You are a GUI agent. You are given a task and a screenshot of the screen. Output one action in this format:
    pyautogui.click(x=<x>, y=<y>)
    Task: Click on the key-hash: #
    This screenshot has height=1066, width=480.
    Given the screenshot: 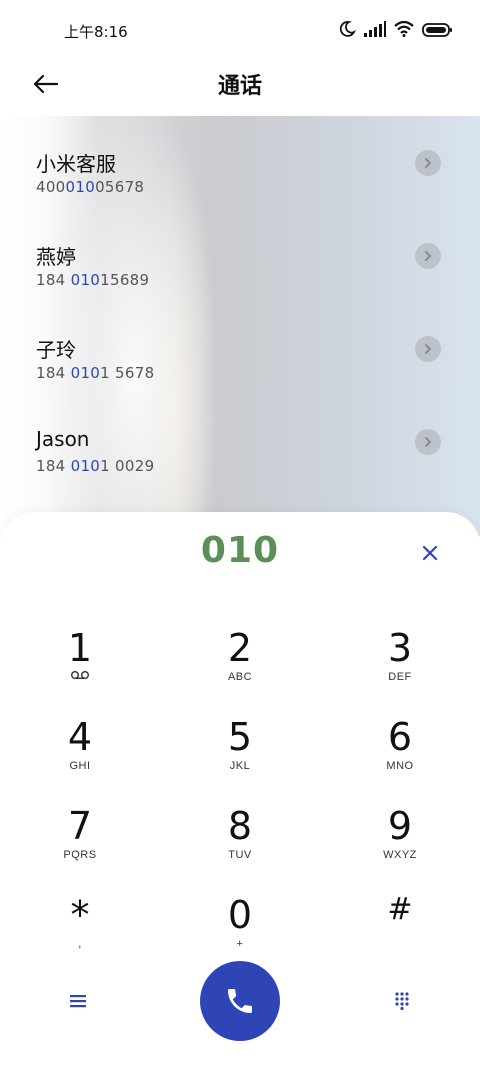 What is the action you would take?
    pyautogui.click(x=400, y=928)
    